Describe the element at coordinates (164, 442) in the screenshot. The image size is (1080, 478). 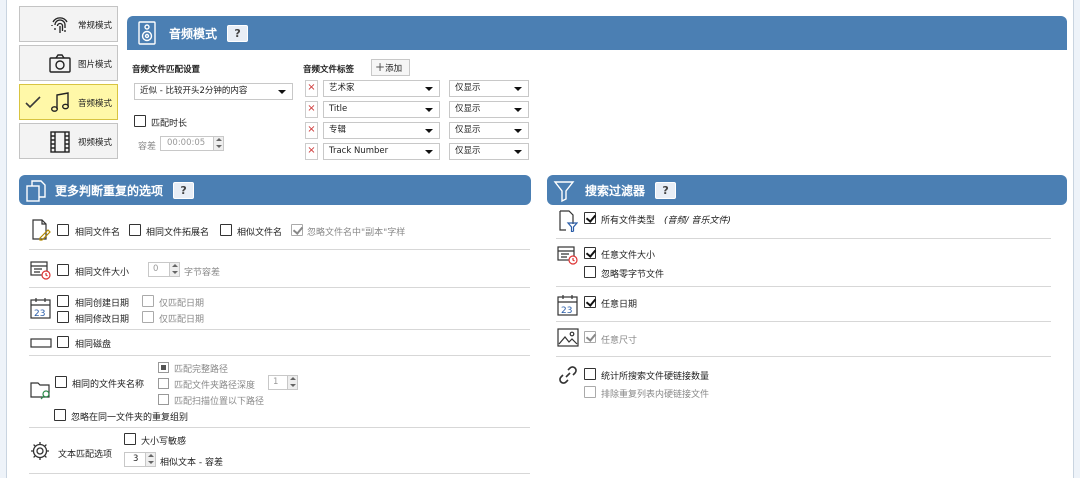
I see `case-sensitive-label: 大小写敏感` at that location.